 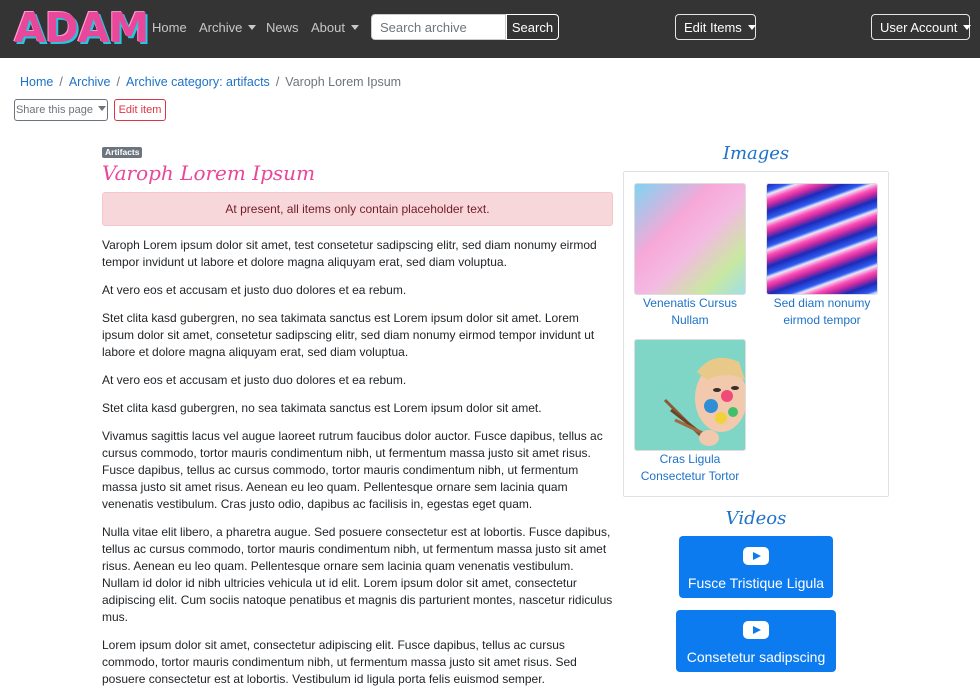 I want to click on edit-items-dropdown: Edit Items, so click(x=715, y=27).